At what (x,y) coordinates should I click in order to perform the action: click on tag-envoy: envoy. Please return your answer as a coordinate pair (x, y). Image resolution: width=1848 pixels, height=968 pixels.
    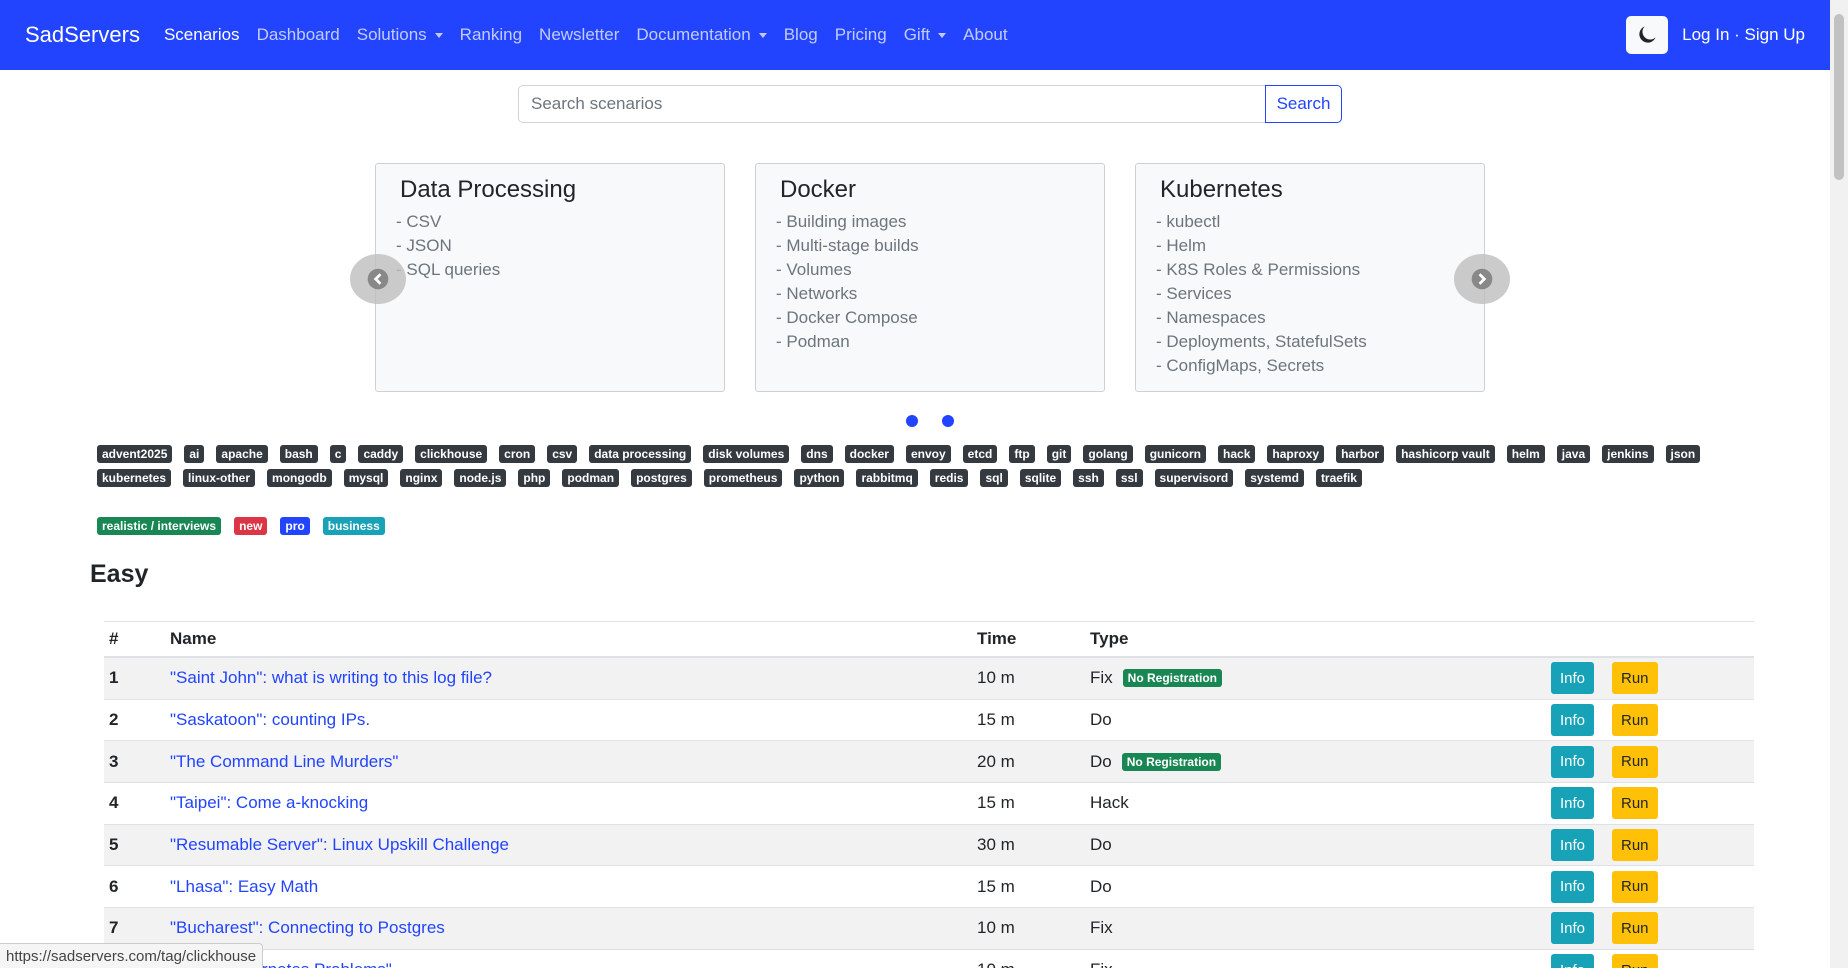
    Looking at the image, I should click on (928, 454).